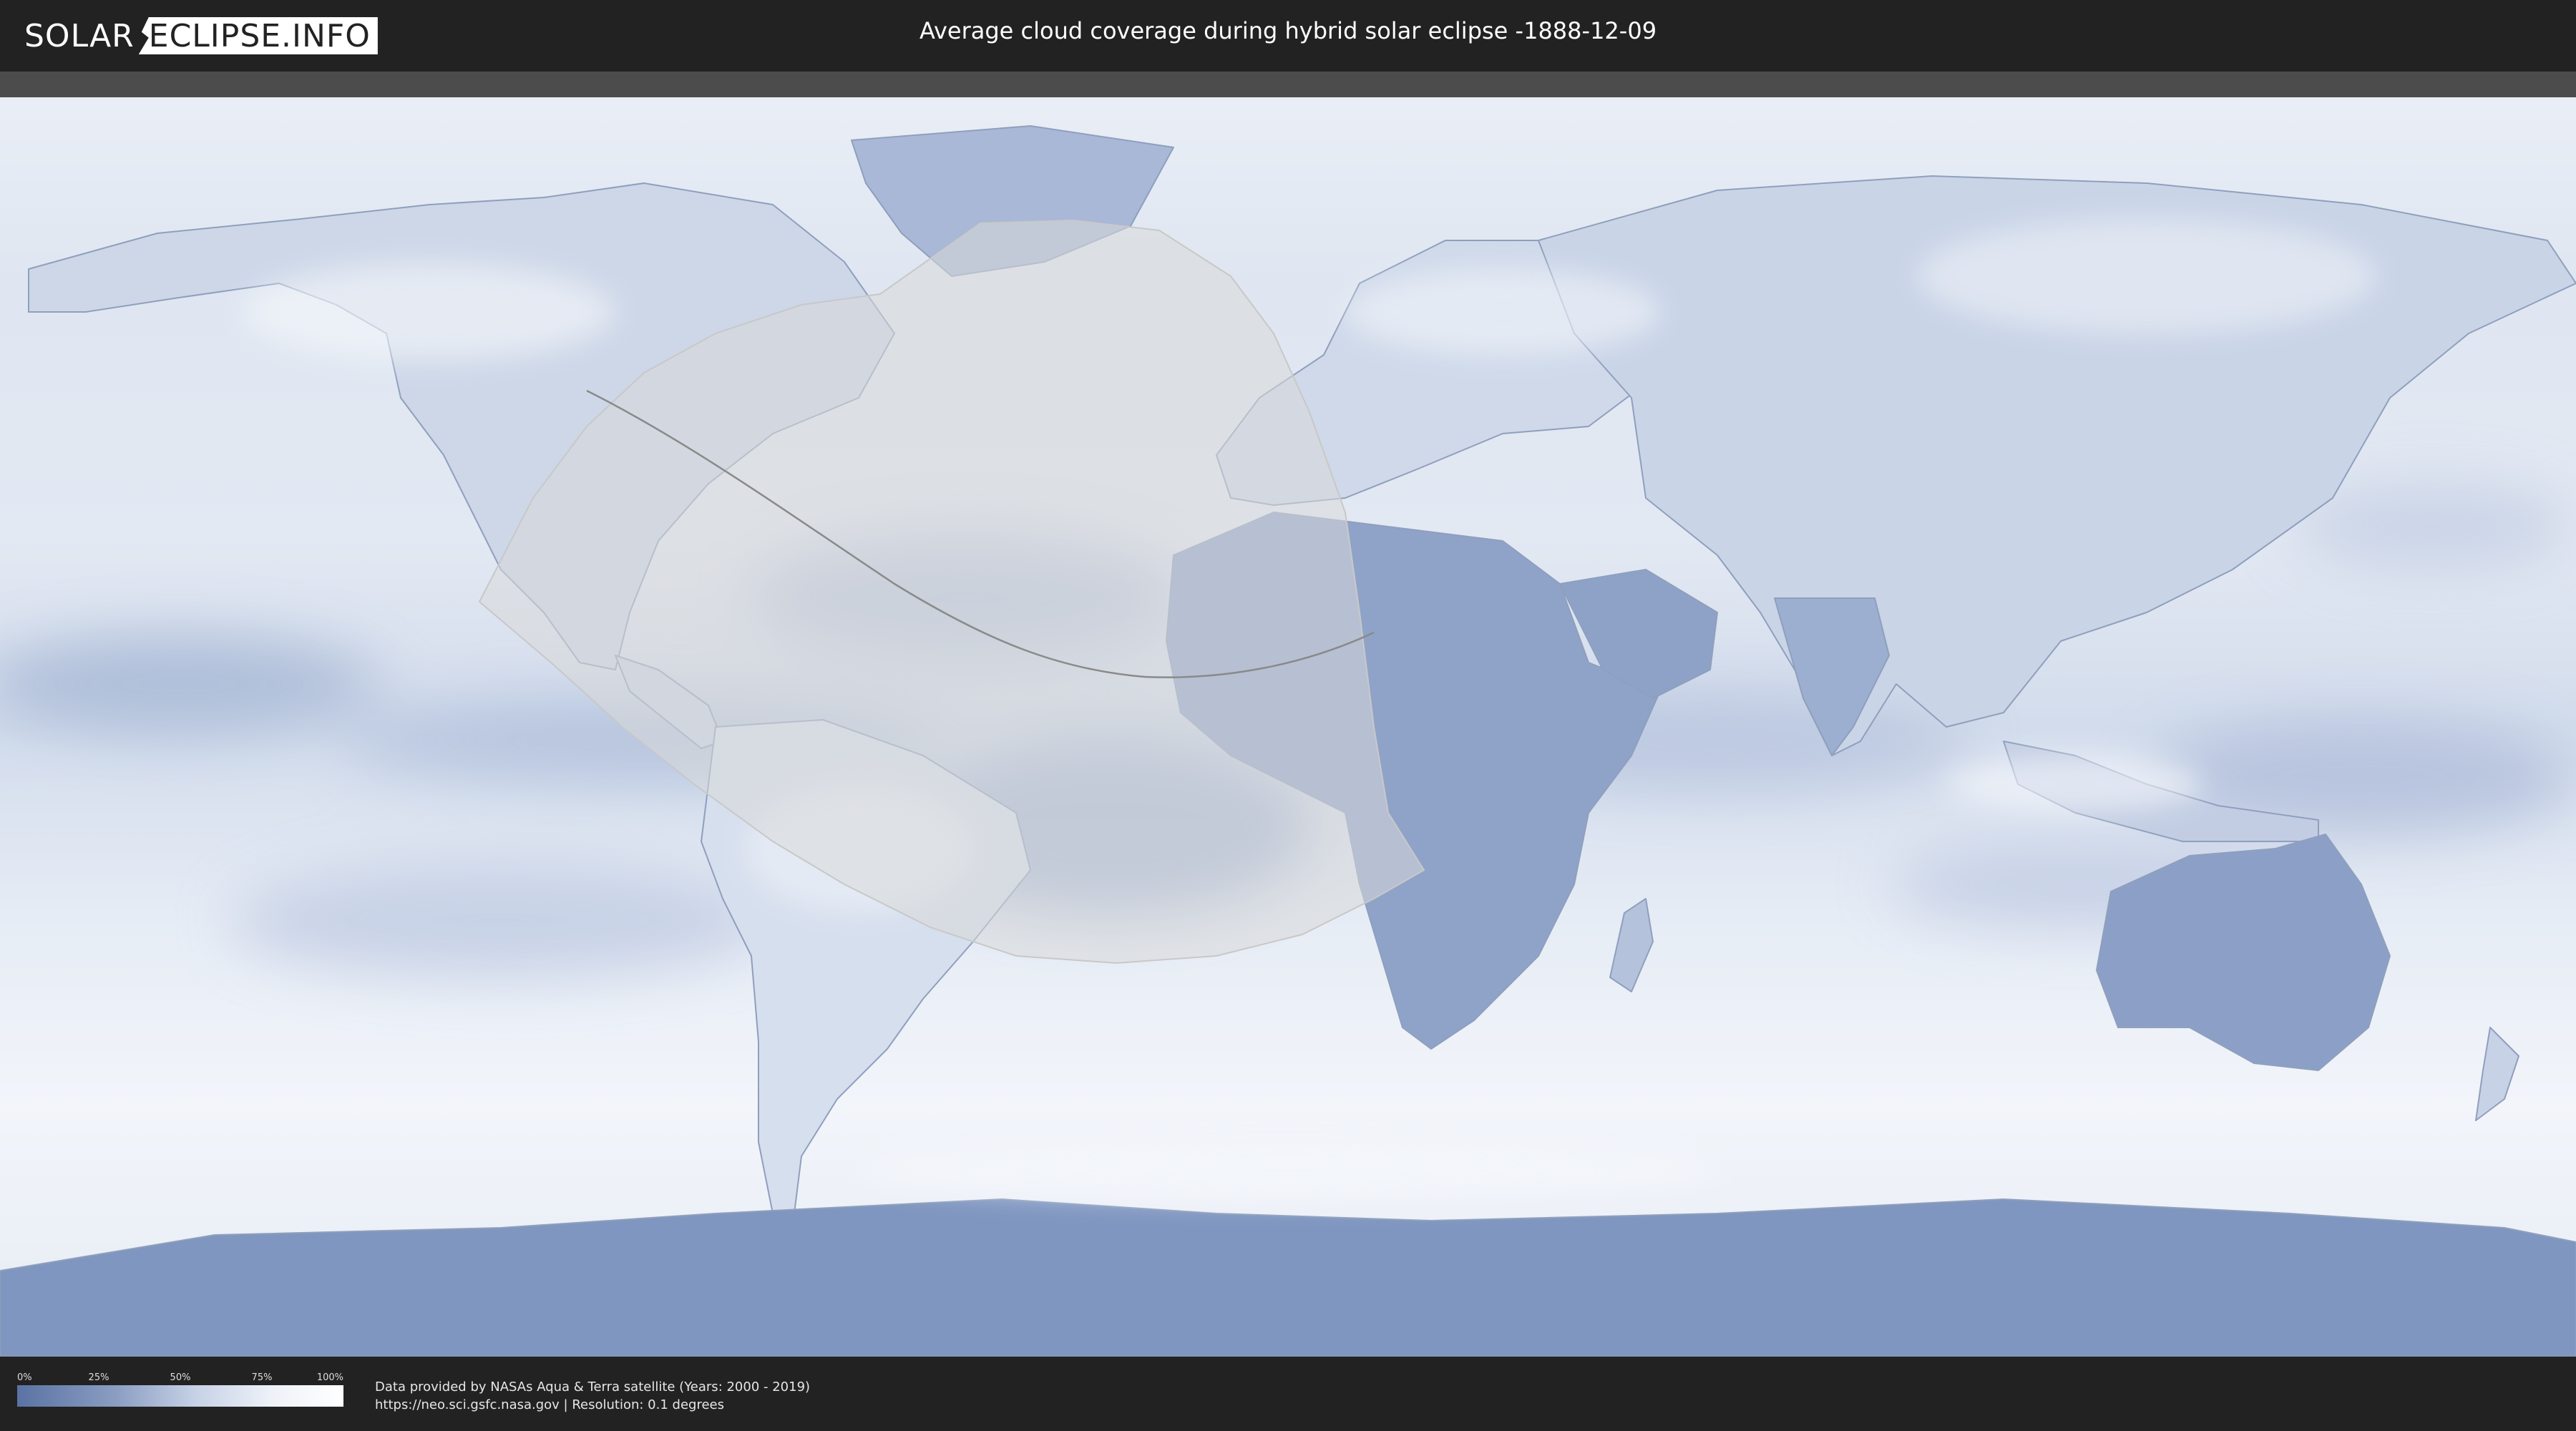 This screenshot has height=1431, width=2576. I want to click on legend-tick-50: 50%, so click(180, 1377).